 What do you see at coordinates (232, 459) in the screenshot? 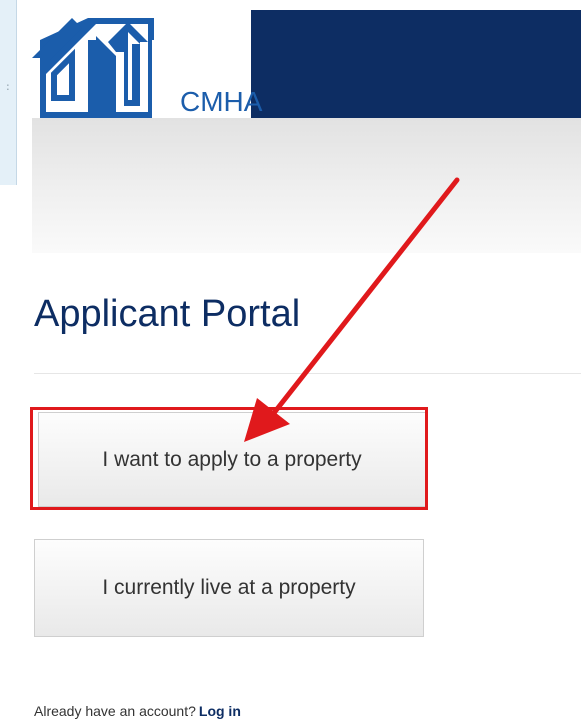
I see `apply-to-property-button: I want to apply to a property` at bounding box center [232, 459].